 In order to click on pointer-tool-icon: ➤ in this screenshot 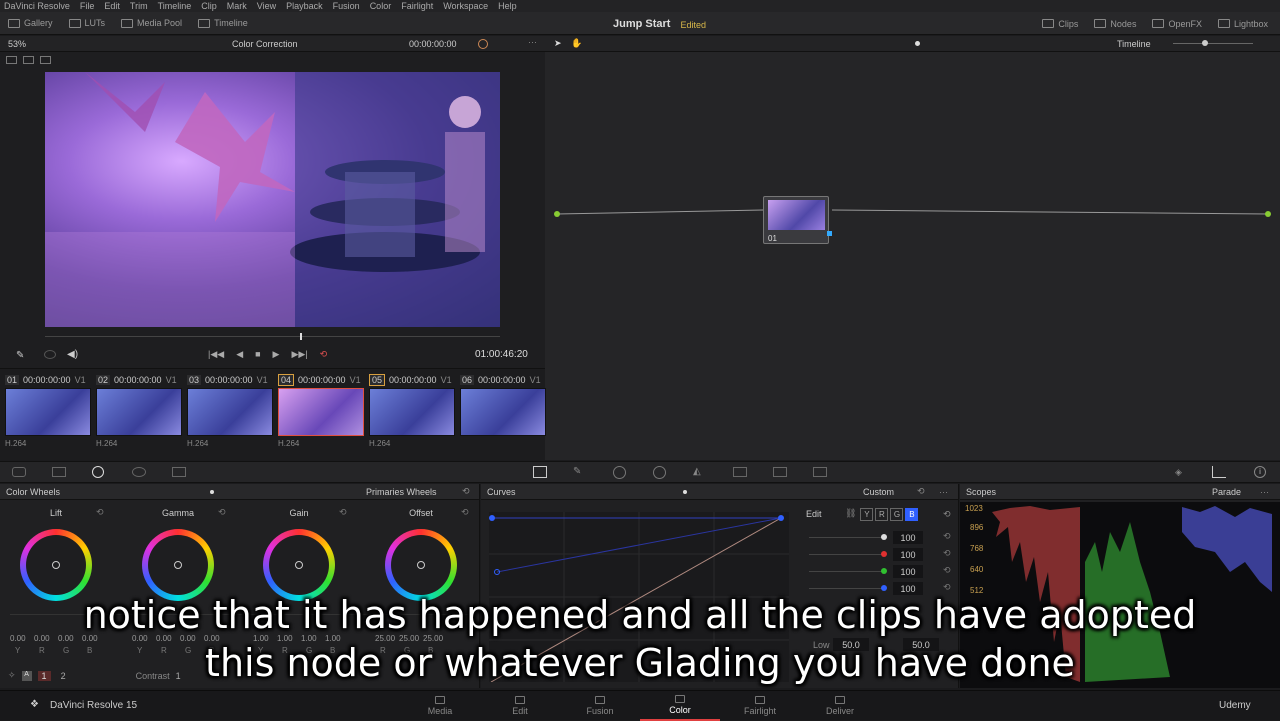, I will do `click(558, 43)`.